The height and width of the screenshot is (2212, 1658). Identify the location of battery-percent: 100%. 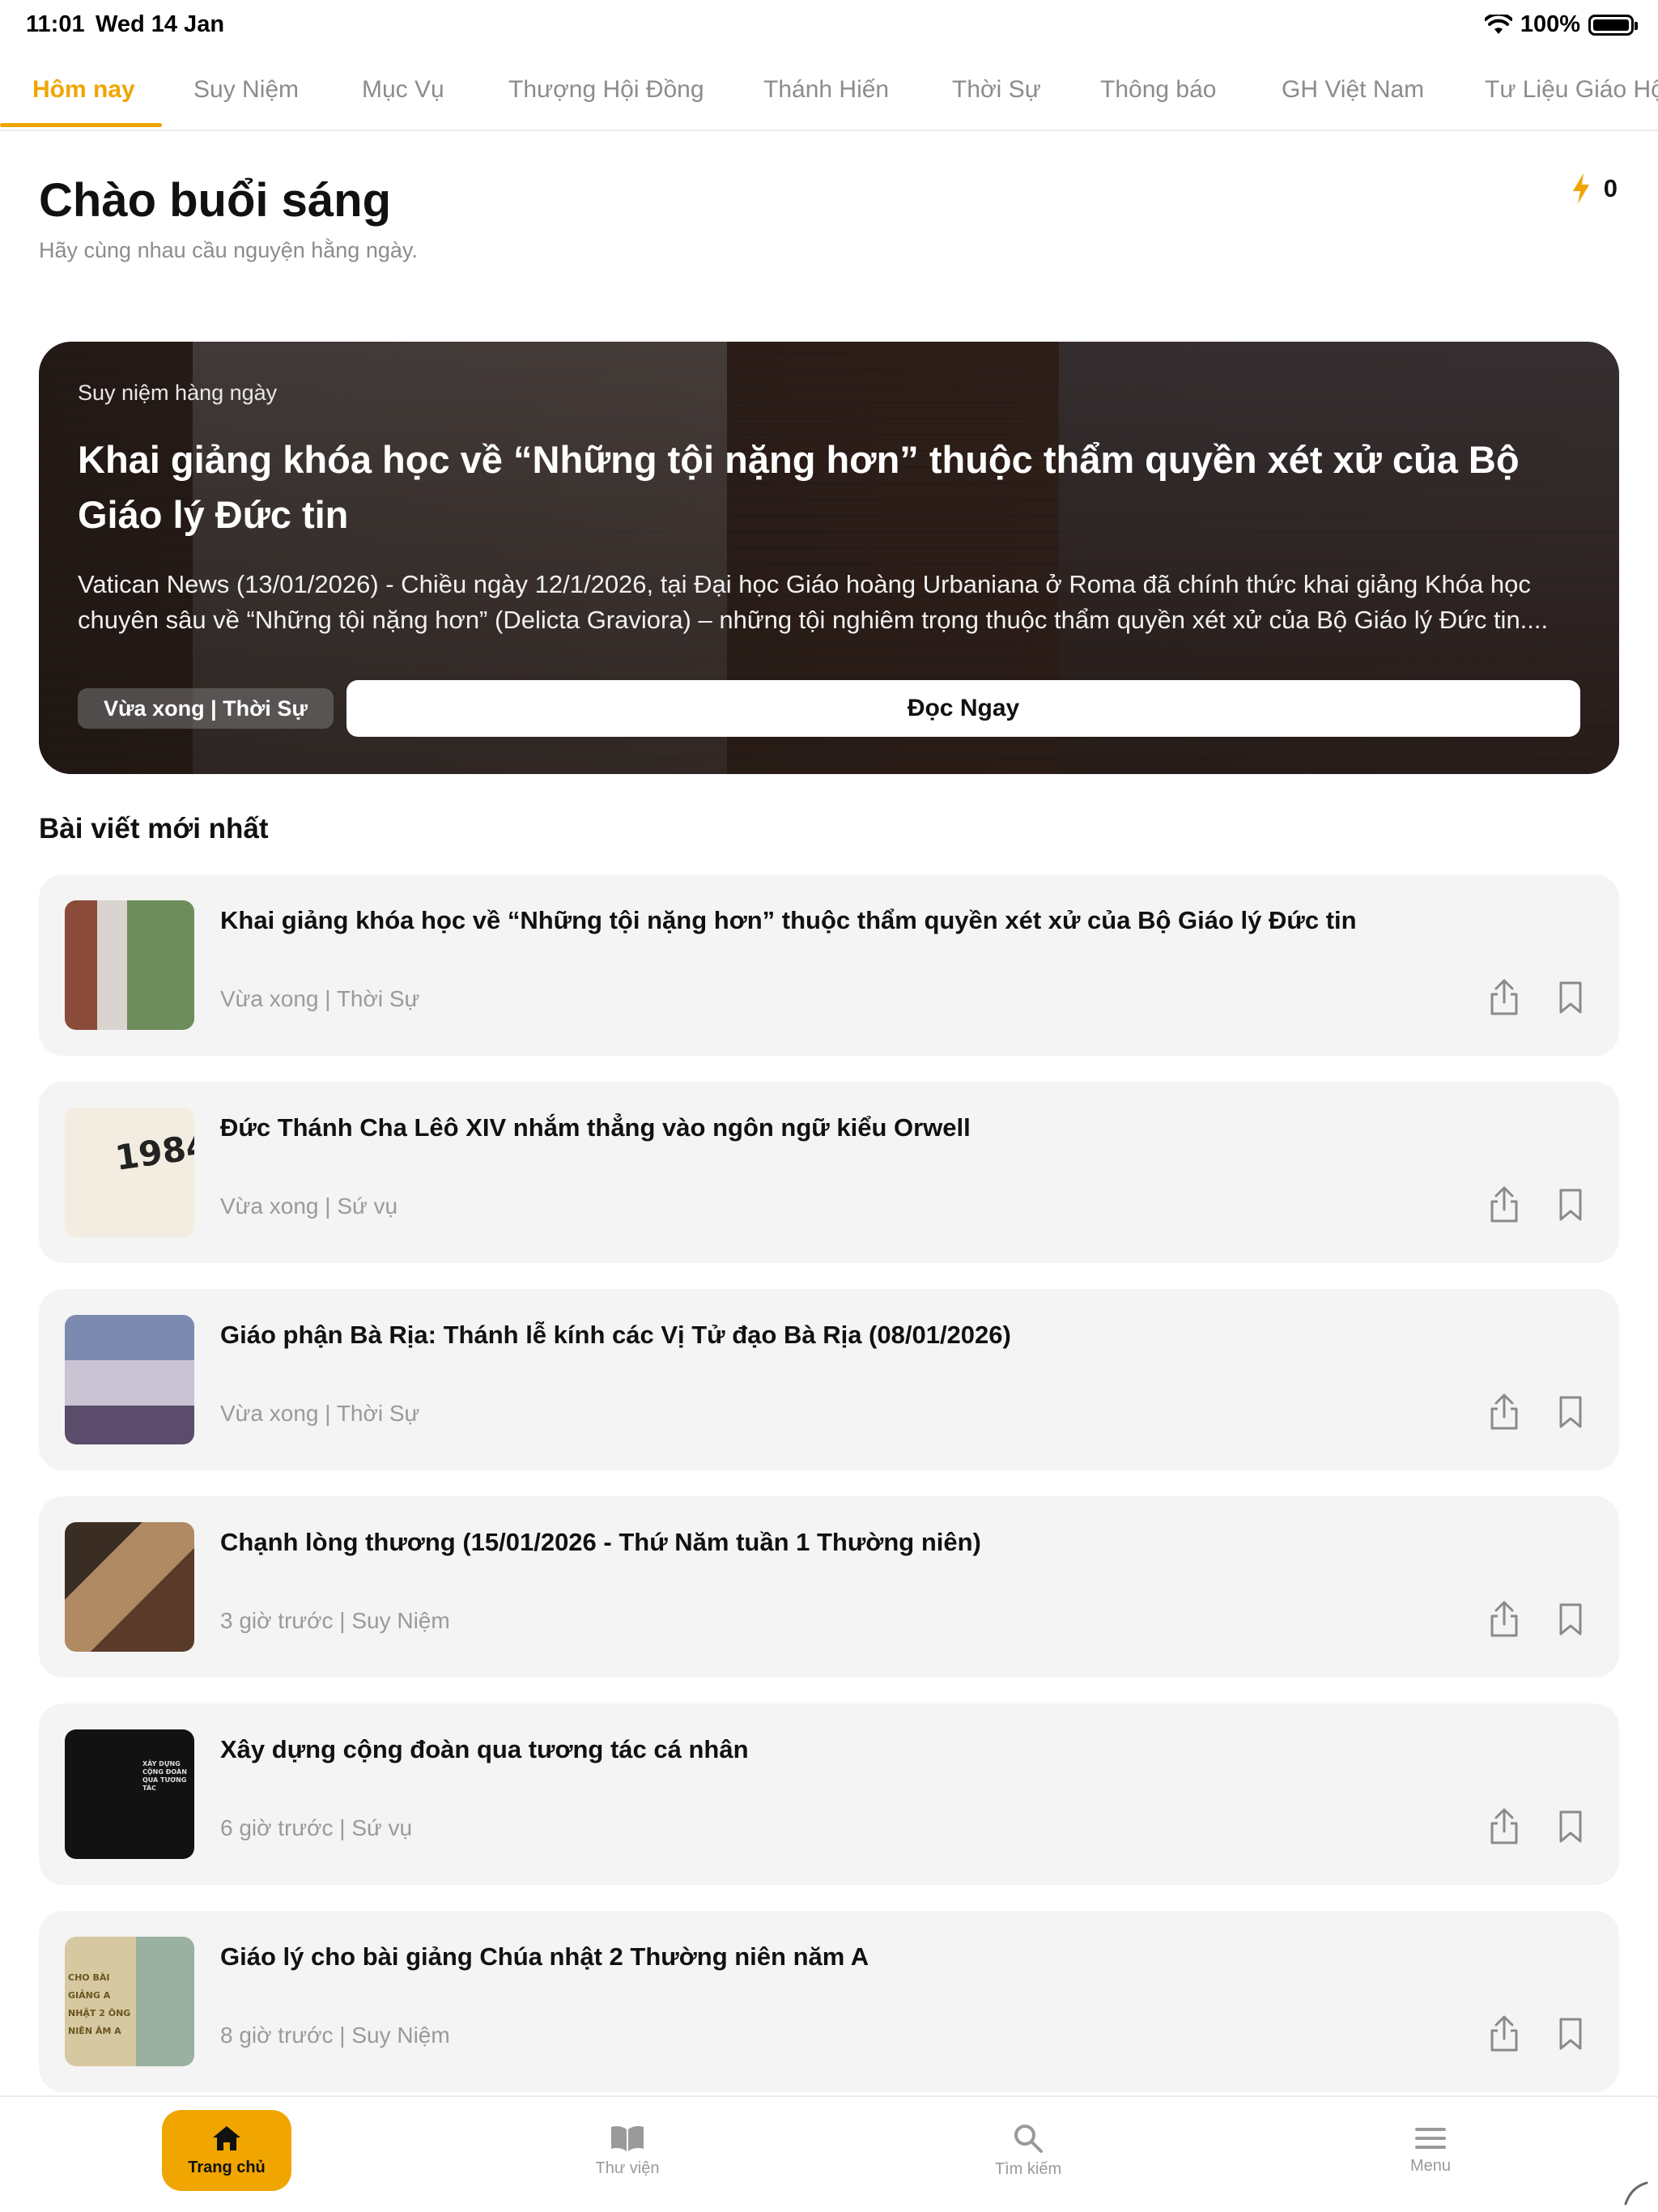
(1550, 24).